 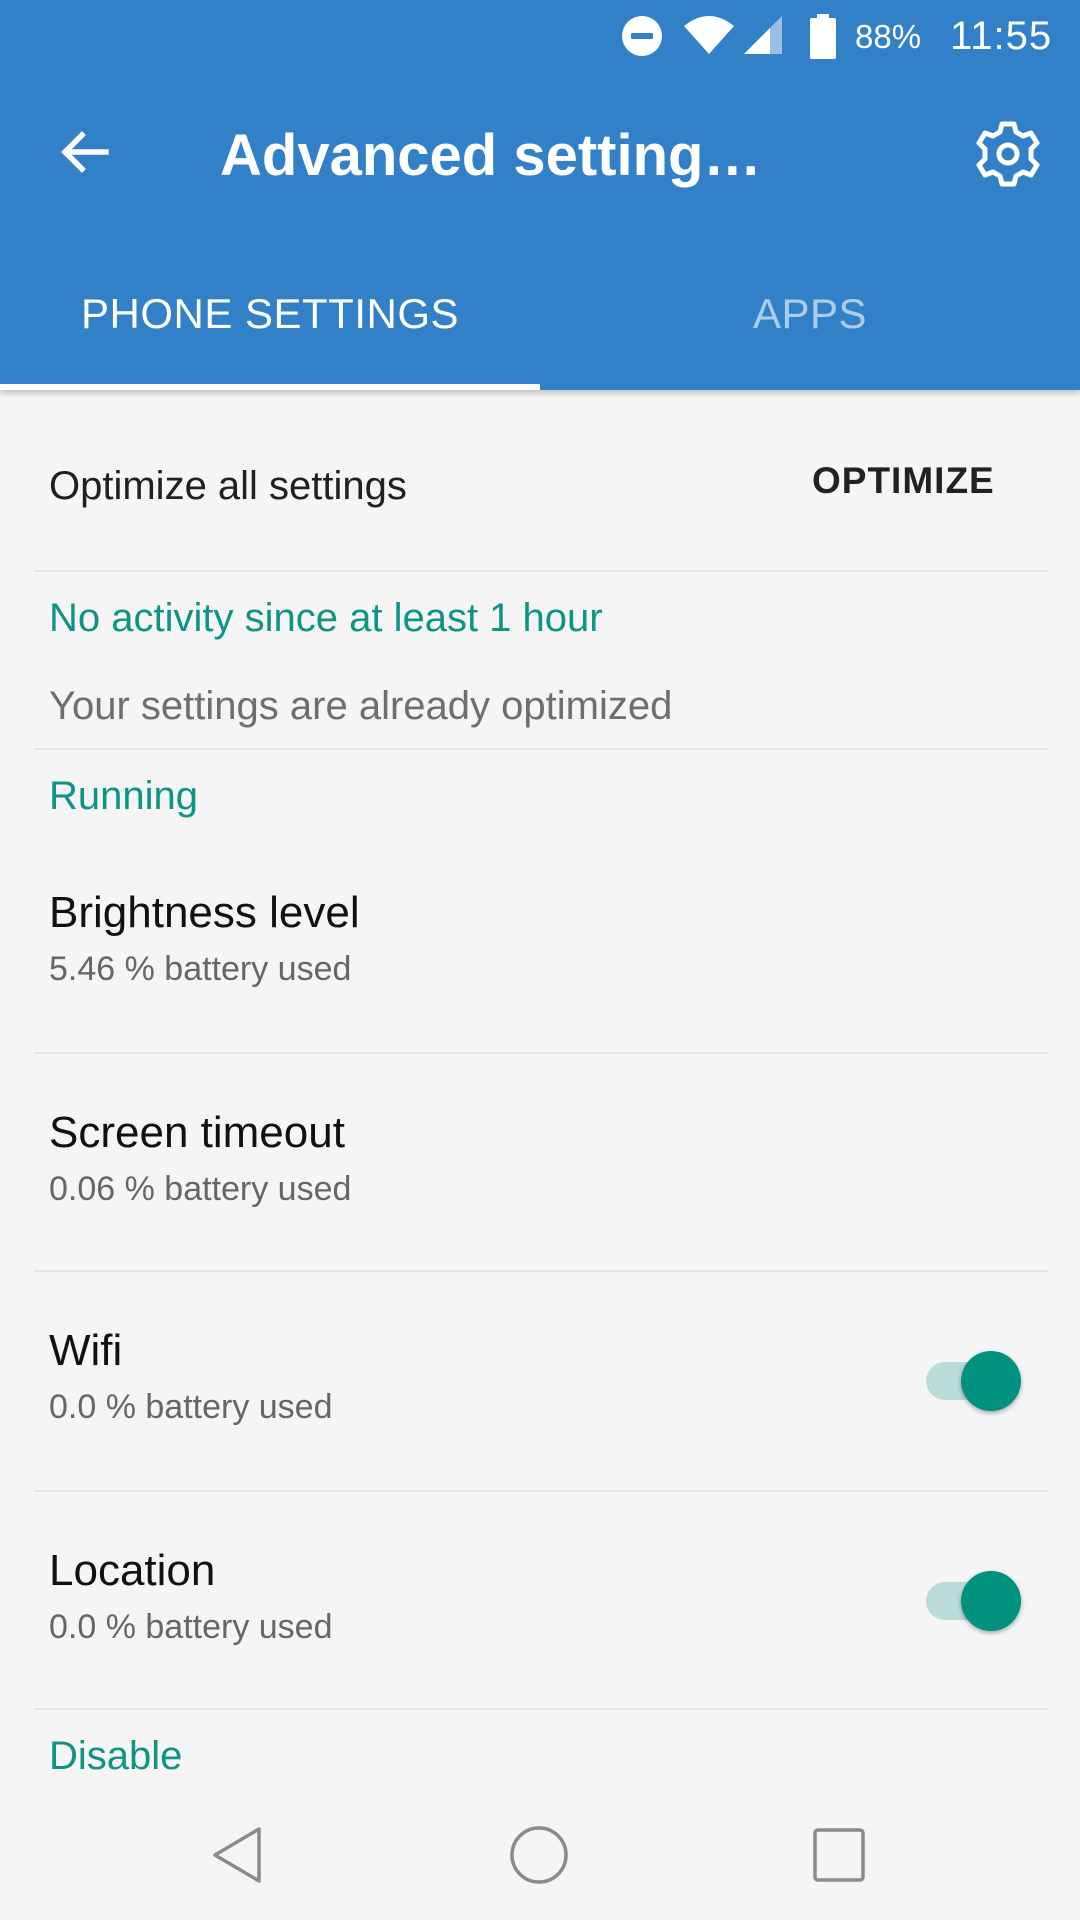 What do you see at coordinates (132, 1570) in the screenshot?
I see `setting-title: Location` at bounding box center [132, 1570].